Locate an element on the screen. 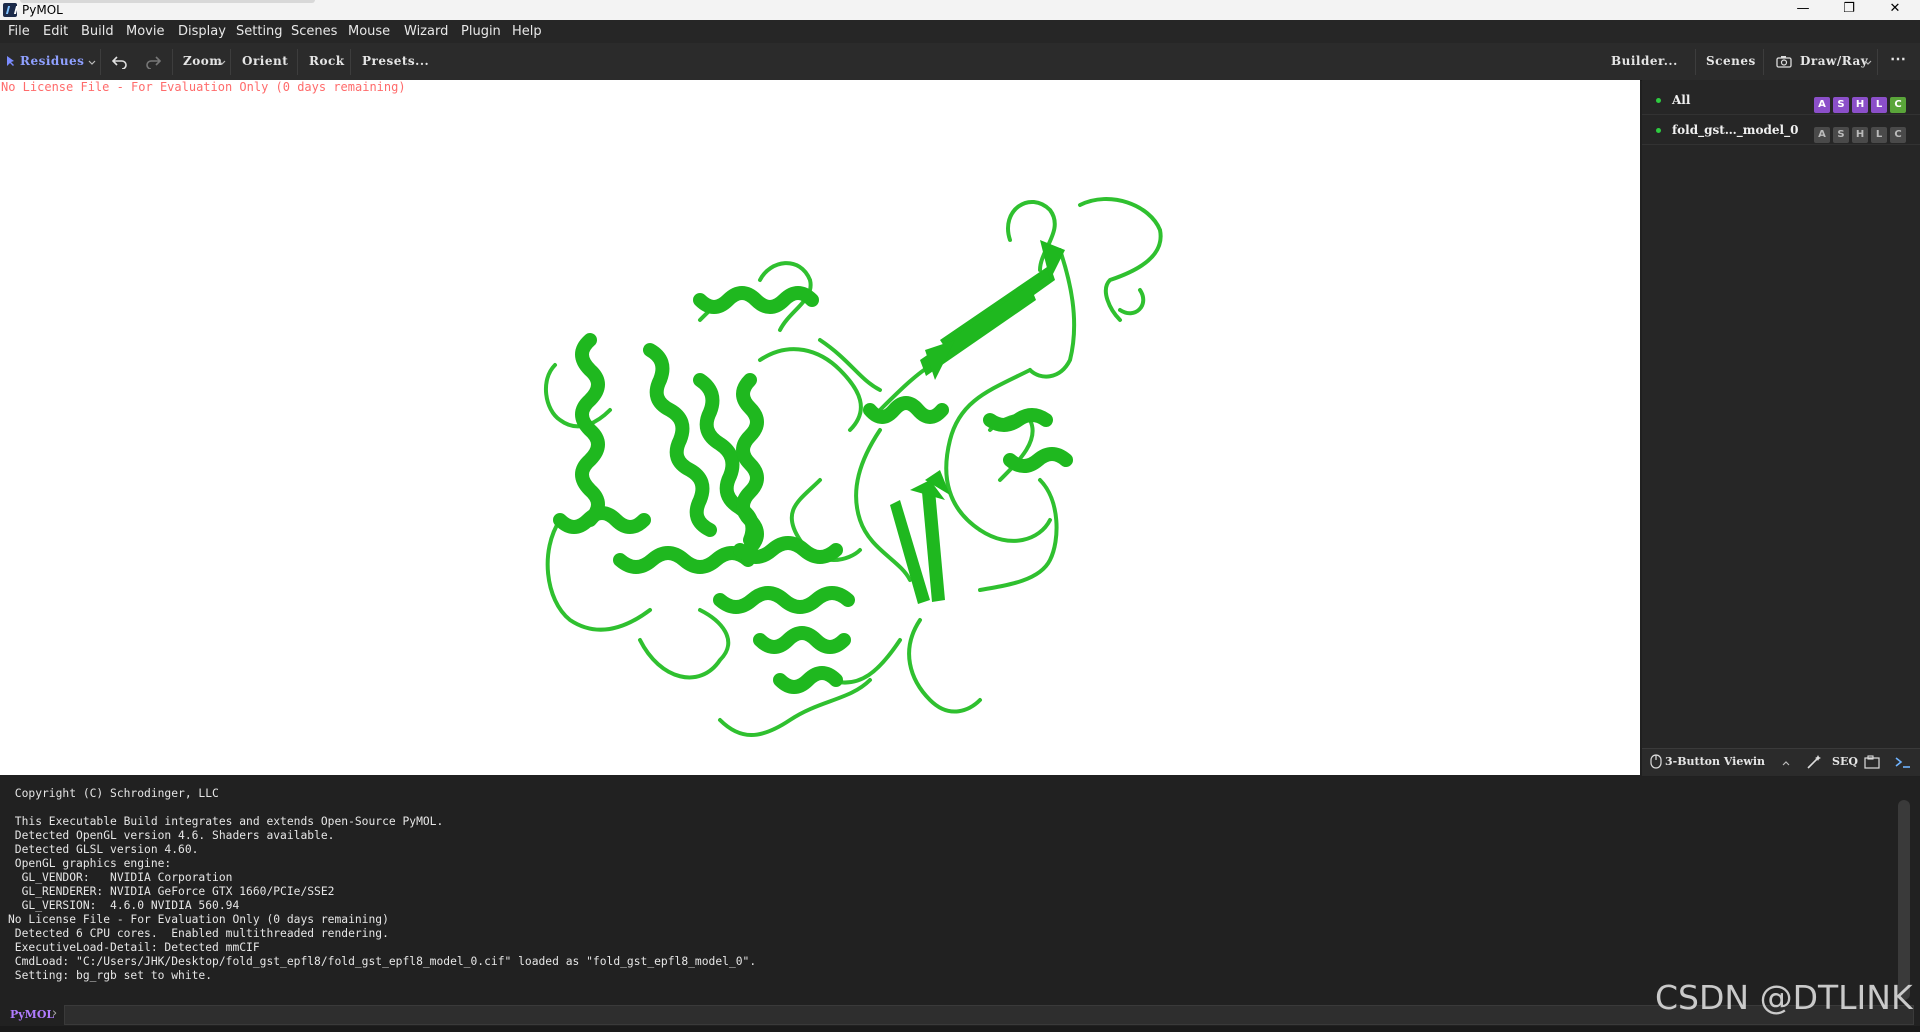  more-options-icon: ⋯ is located at coordinates (1898, 58).